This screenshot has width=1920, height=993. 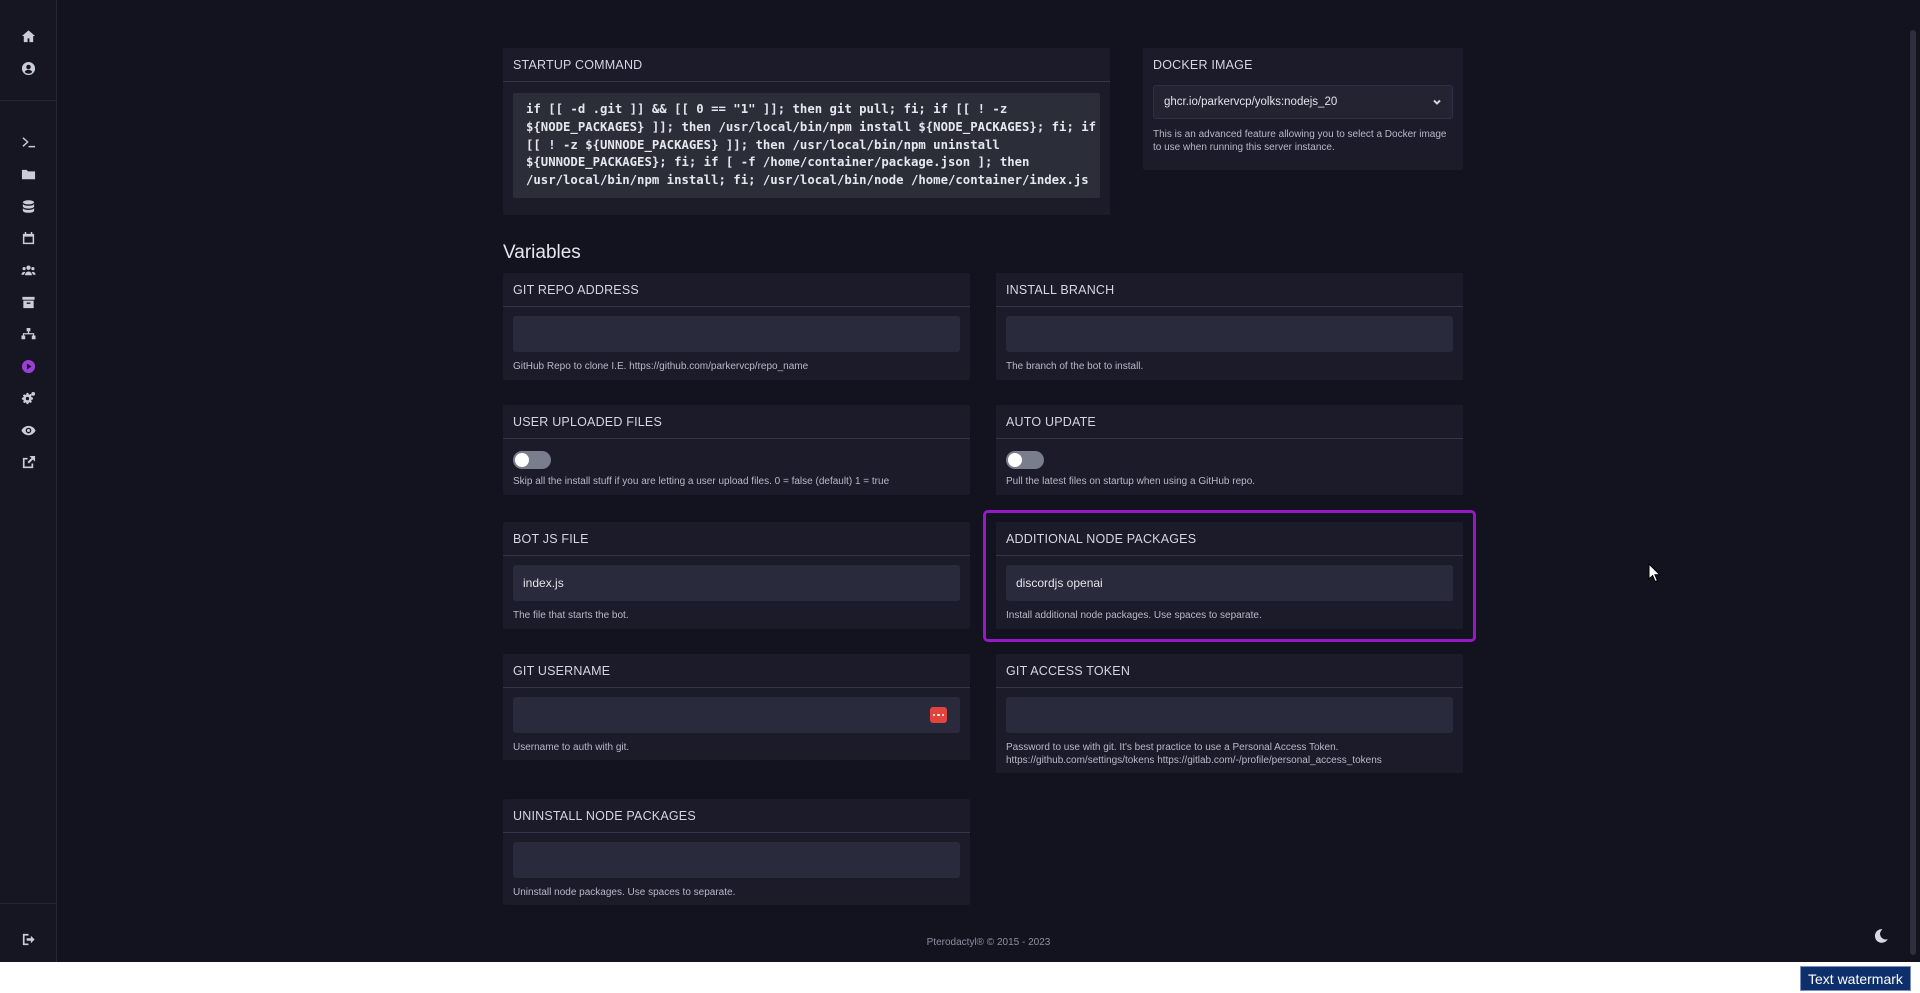 I want to click on account-icon, so click(x=28, y=68).